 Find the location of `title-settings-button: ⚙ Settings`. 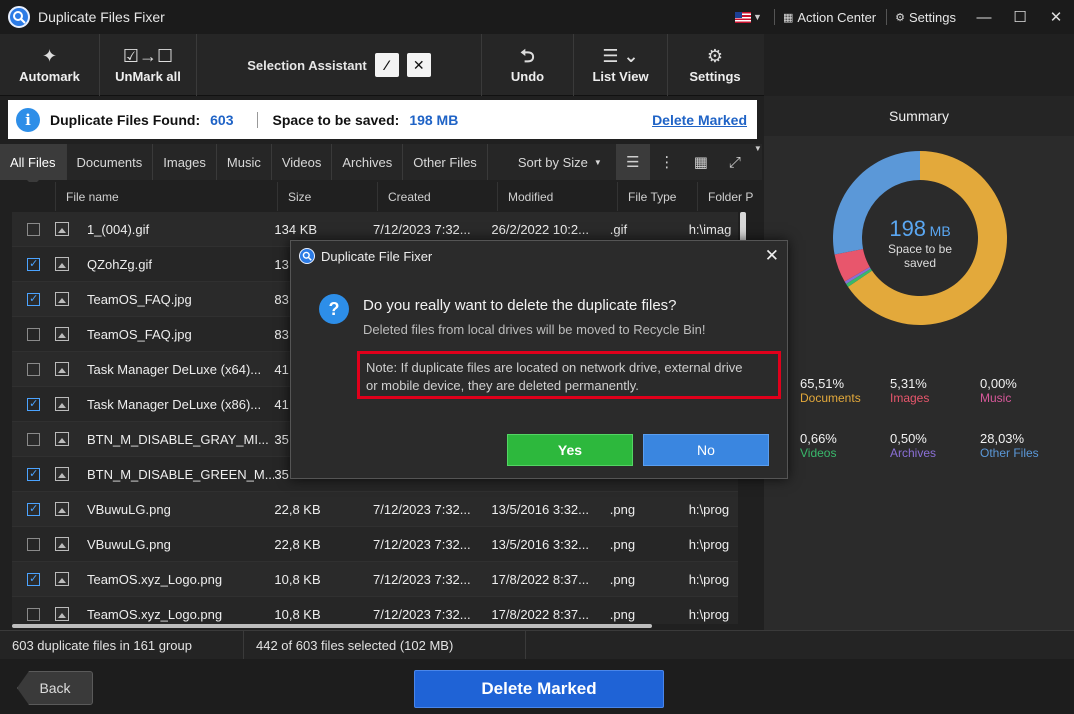

title-settings-button: ⚙ Settings is located at coordinates (925, 17).